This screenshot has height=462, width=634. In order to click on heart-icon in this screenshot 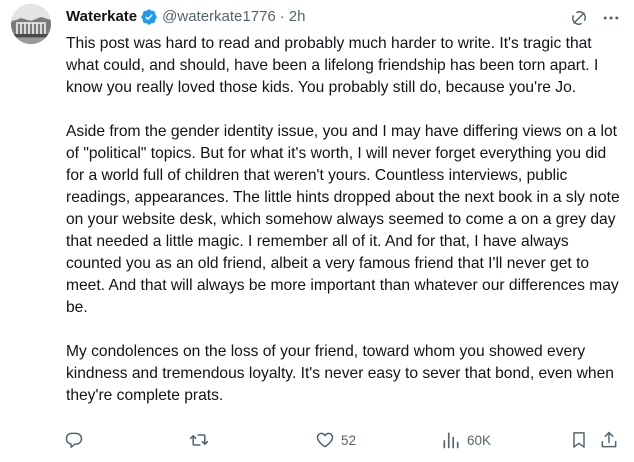, I will do `click(325, 440)`.